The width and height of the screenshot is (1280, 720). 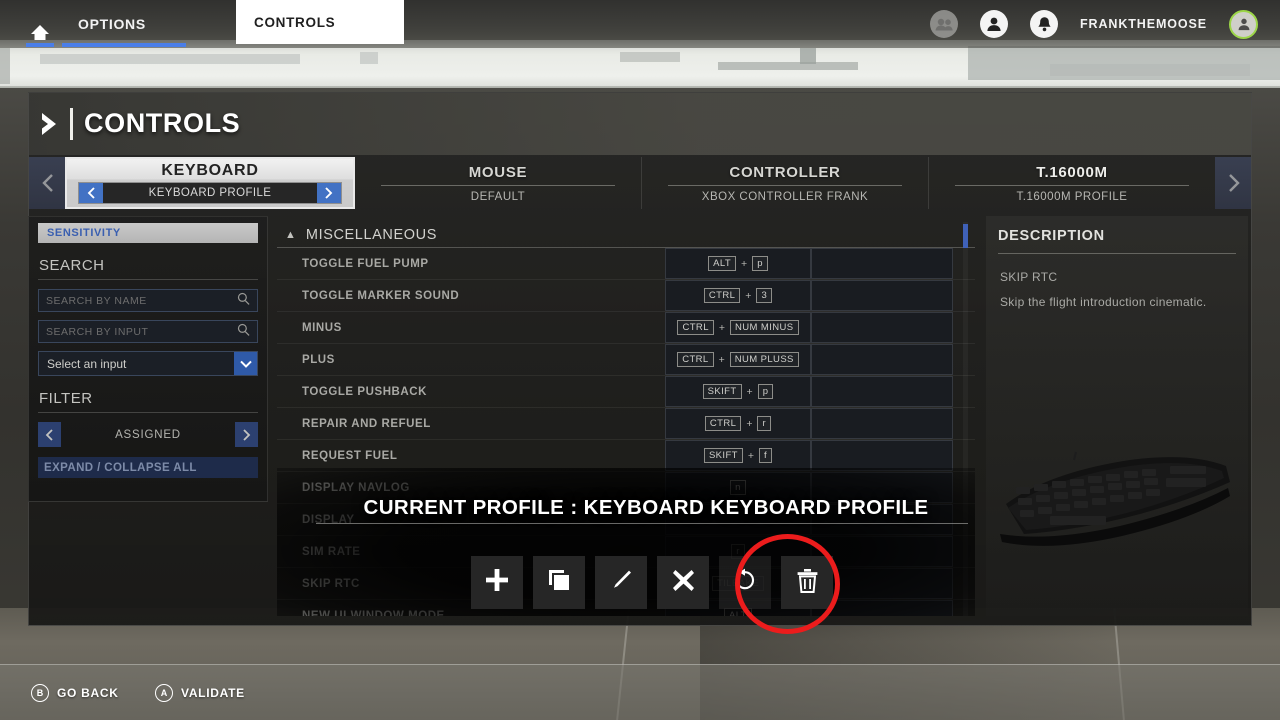 What do you see at coordinates (498, 196) in the screenshot?
I see `device-tab-profile: DEFAULT` at bounding box center [498, 196].